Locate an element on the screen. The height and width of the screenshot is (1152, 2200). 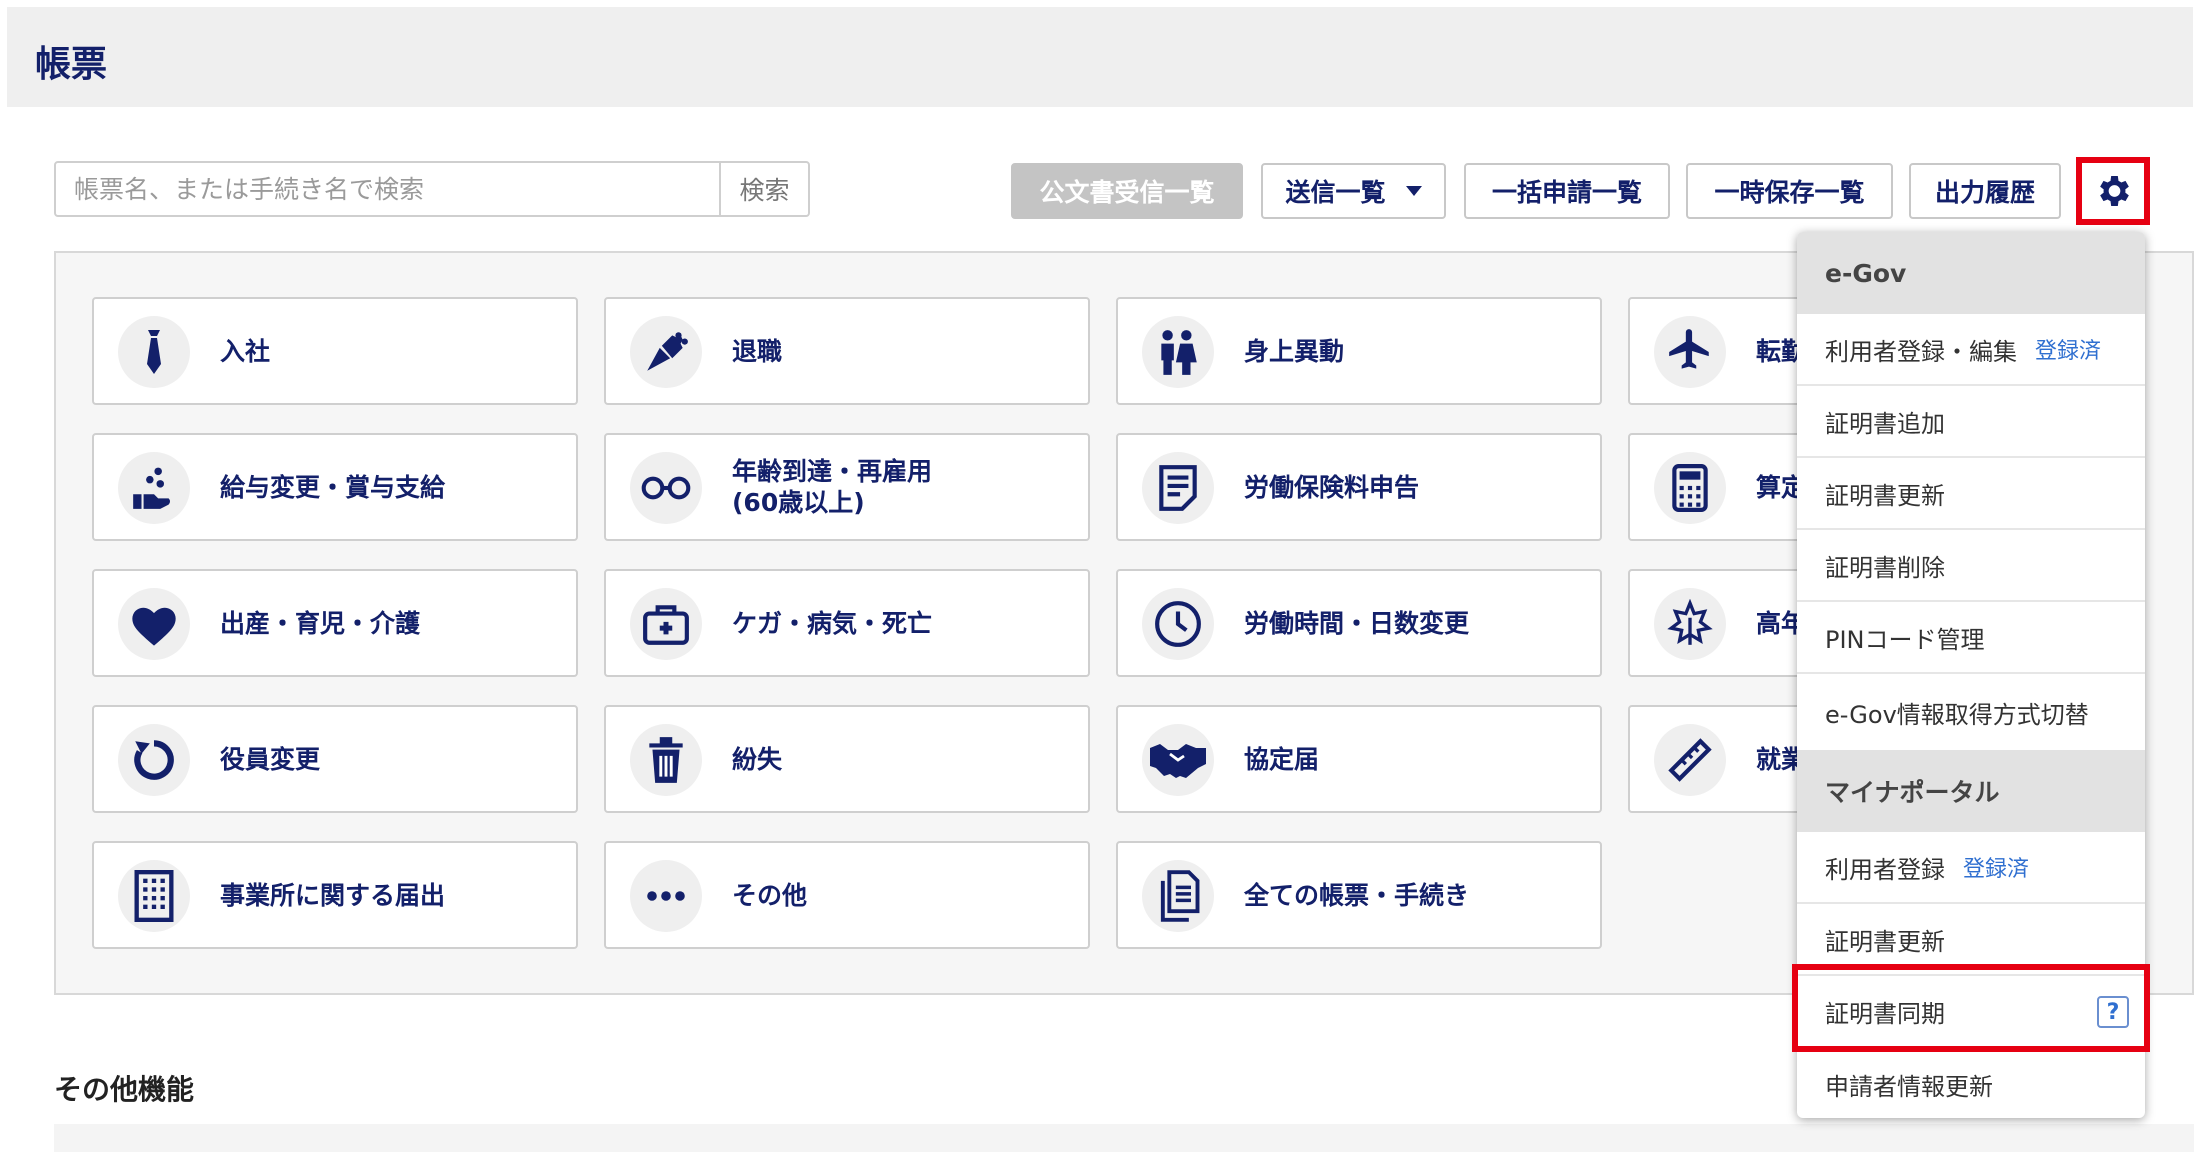
category-label: 事業所に関する届出 is located at coordinates (333, 895).